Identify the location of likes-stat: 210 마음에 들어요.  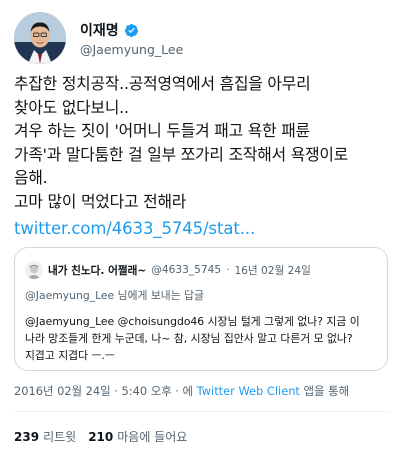
(137, 436).